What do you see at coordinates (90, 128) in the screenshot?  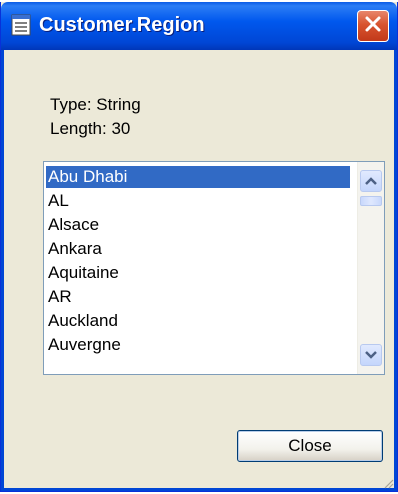 I see `length-info: Length: 30` at bounding box center [90, 128].